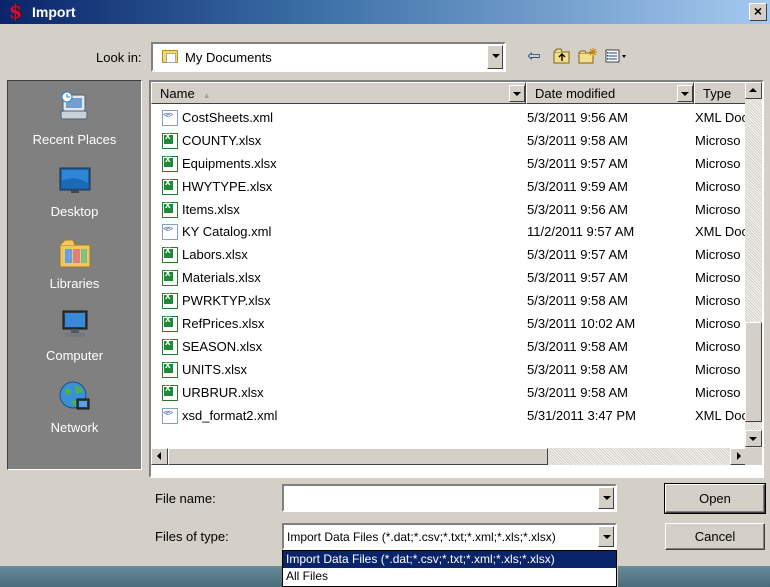 The image size is (770, 587). Describe the element at coordinates (720, 93) in the screenshot. I see `column-header-type: Type` at that location.